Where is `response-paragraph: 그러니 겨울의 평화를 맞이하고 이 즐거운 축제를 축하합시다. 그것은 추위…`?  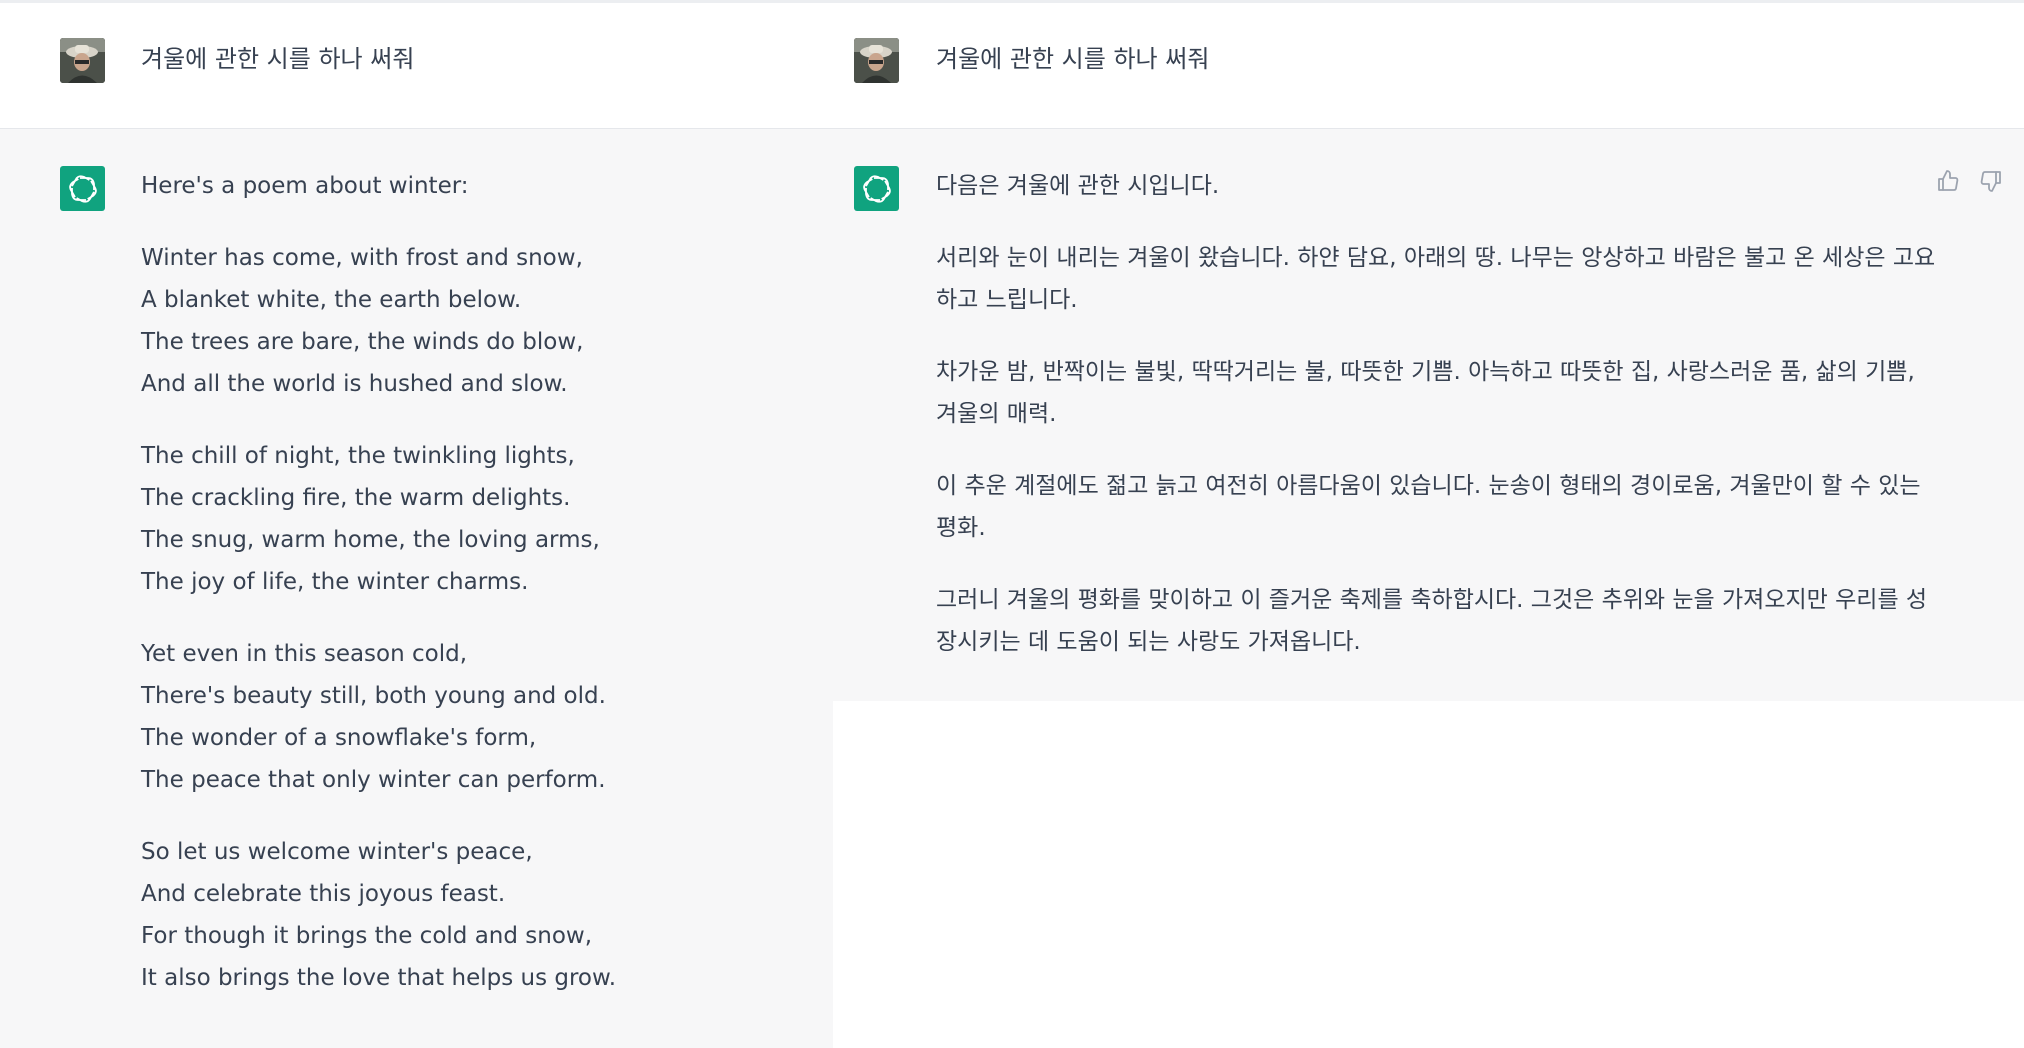 response-paragraph: 그러니 겨울의 평화를 맞이하고 이 즐거운 축제를 축하합시다. 그것은 추위… is located at coordinates (1432, 621).